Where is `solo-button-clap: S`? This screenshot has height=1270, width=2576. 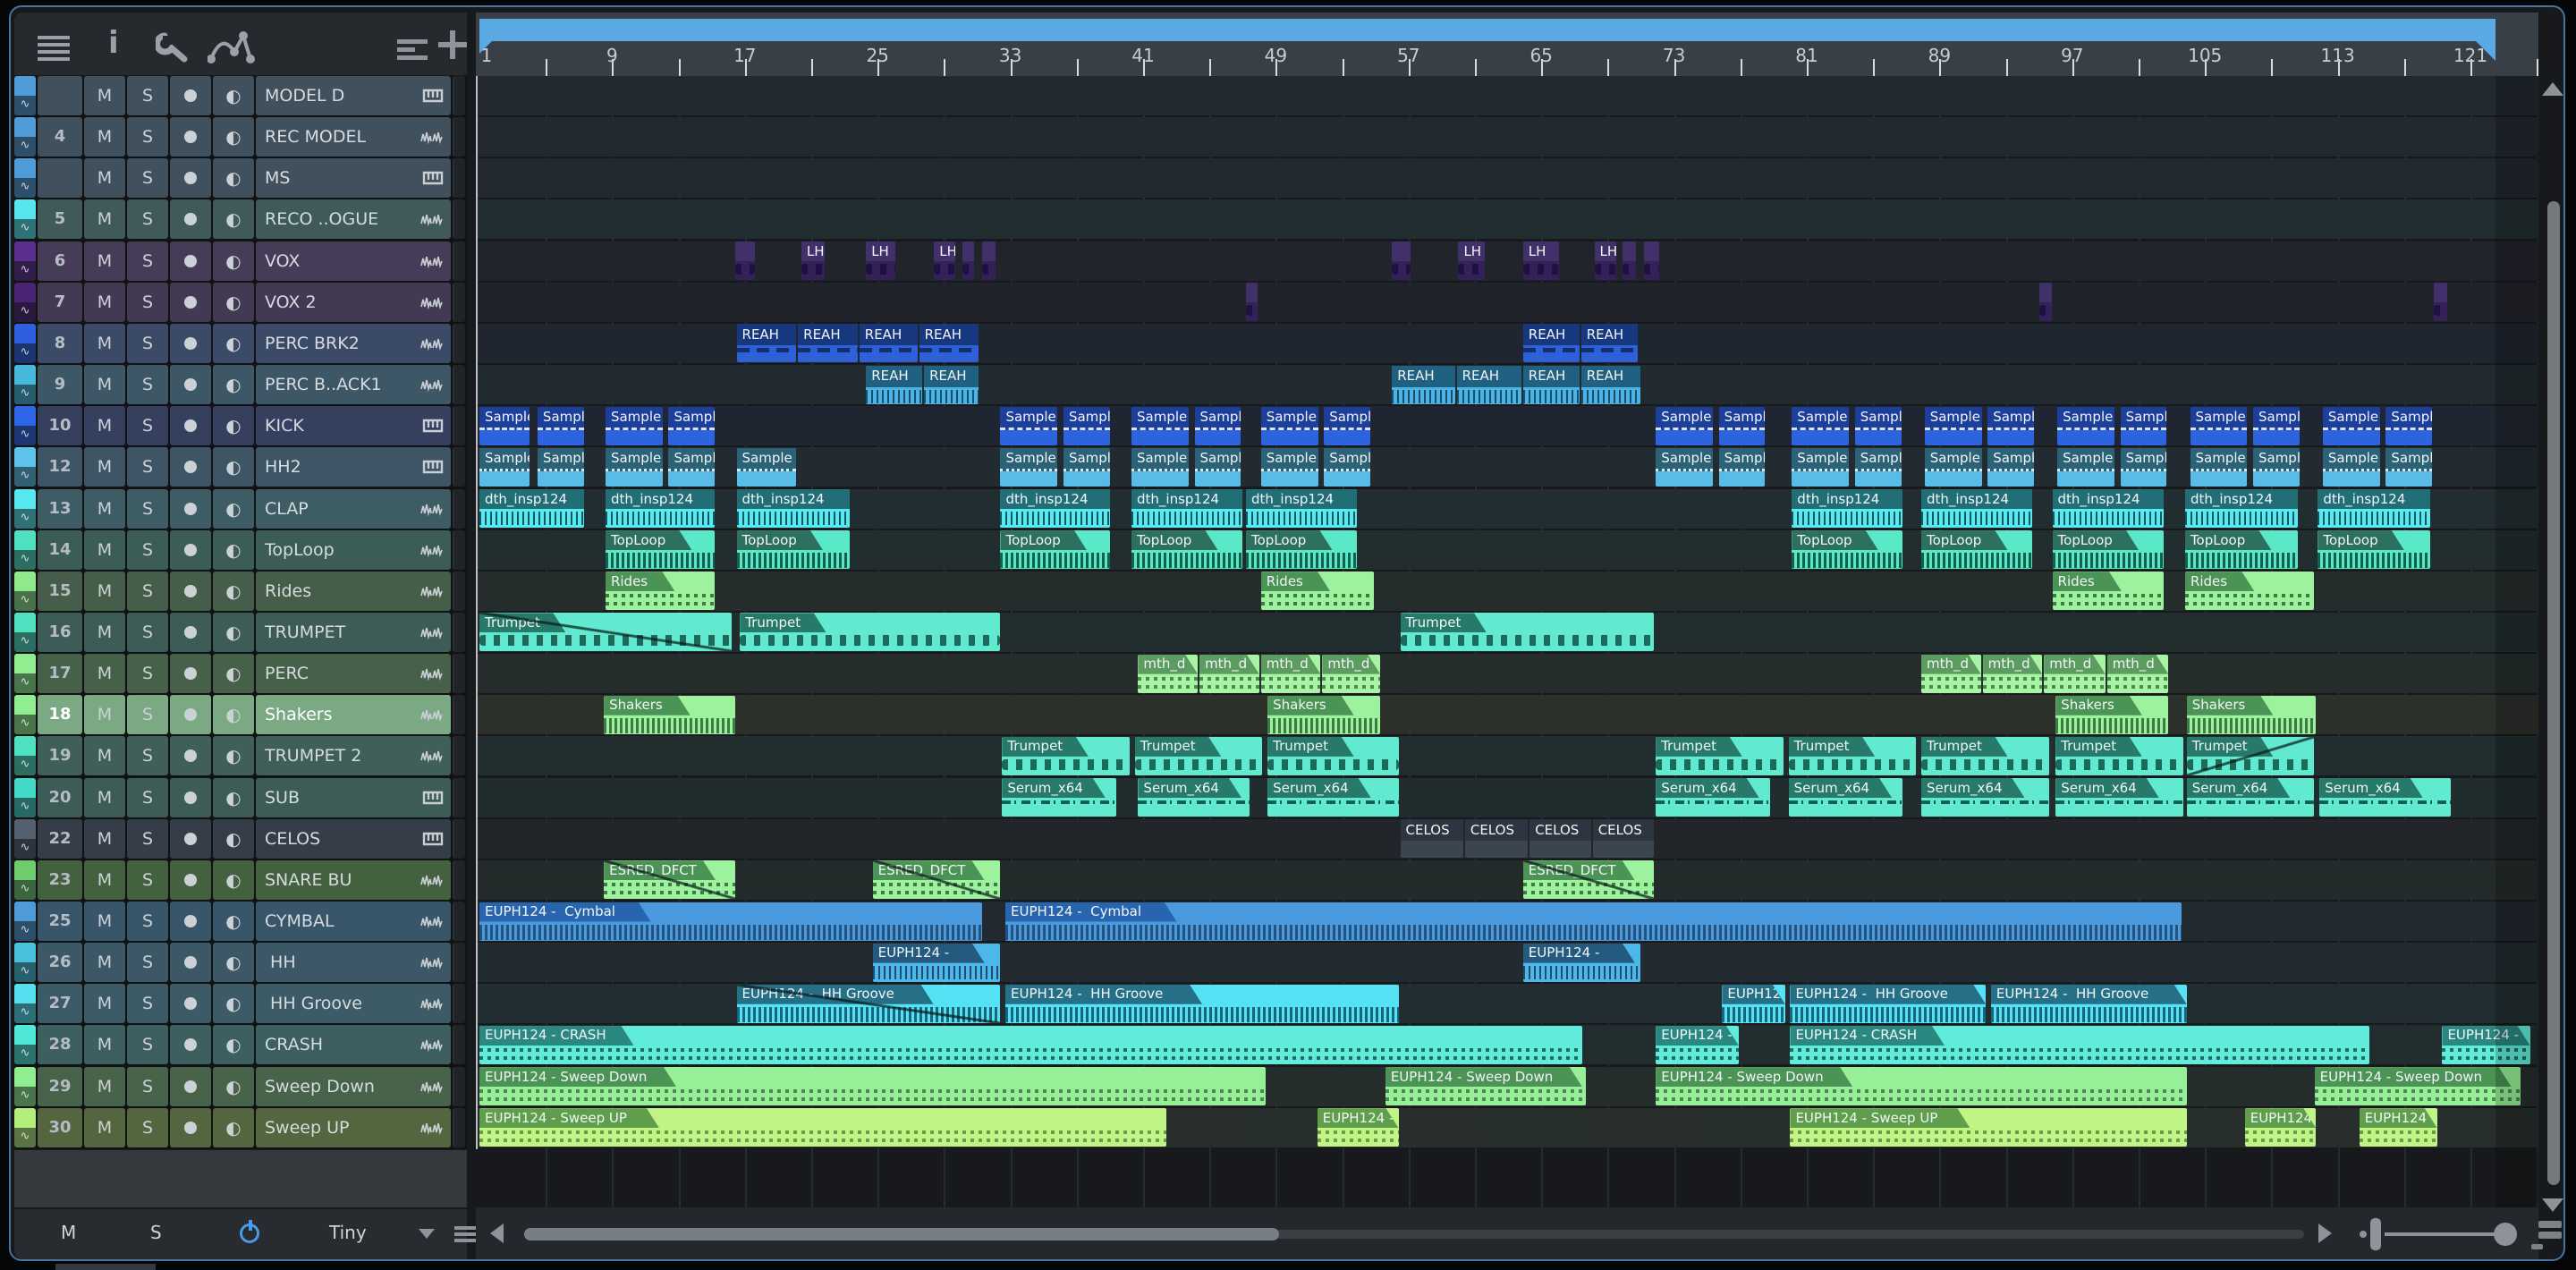
solo-button-clap: S is located at coordinates (147, 508).